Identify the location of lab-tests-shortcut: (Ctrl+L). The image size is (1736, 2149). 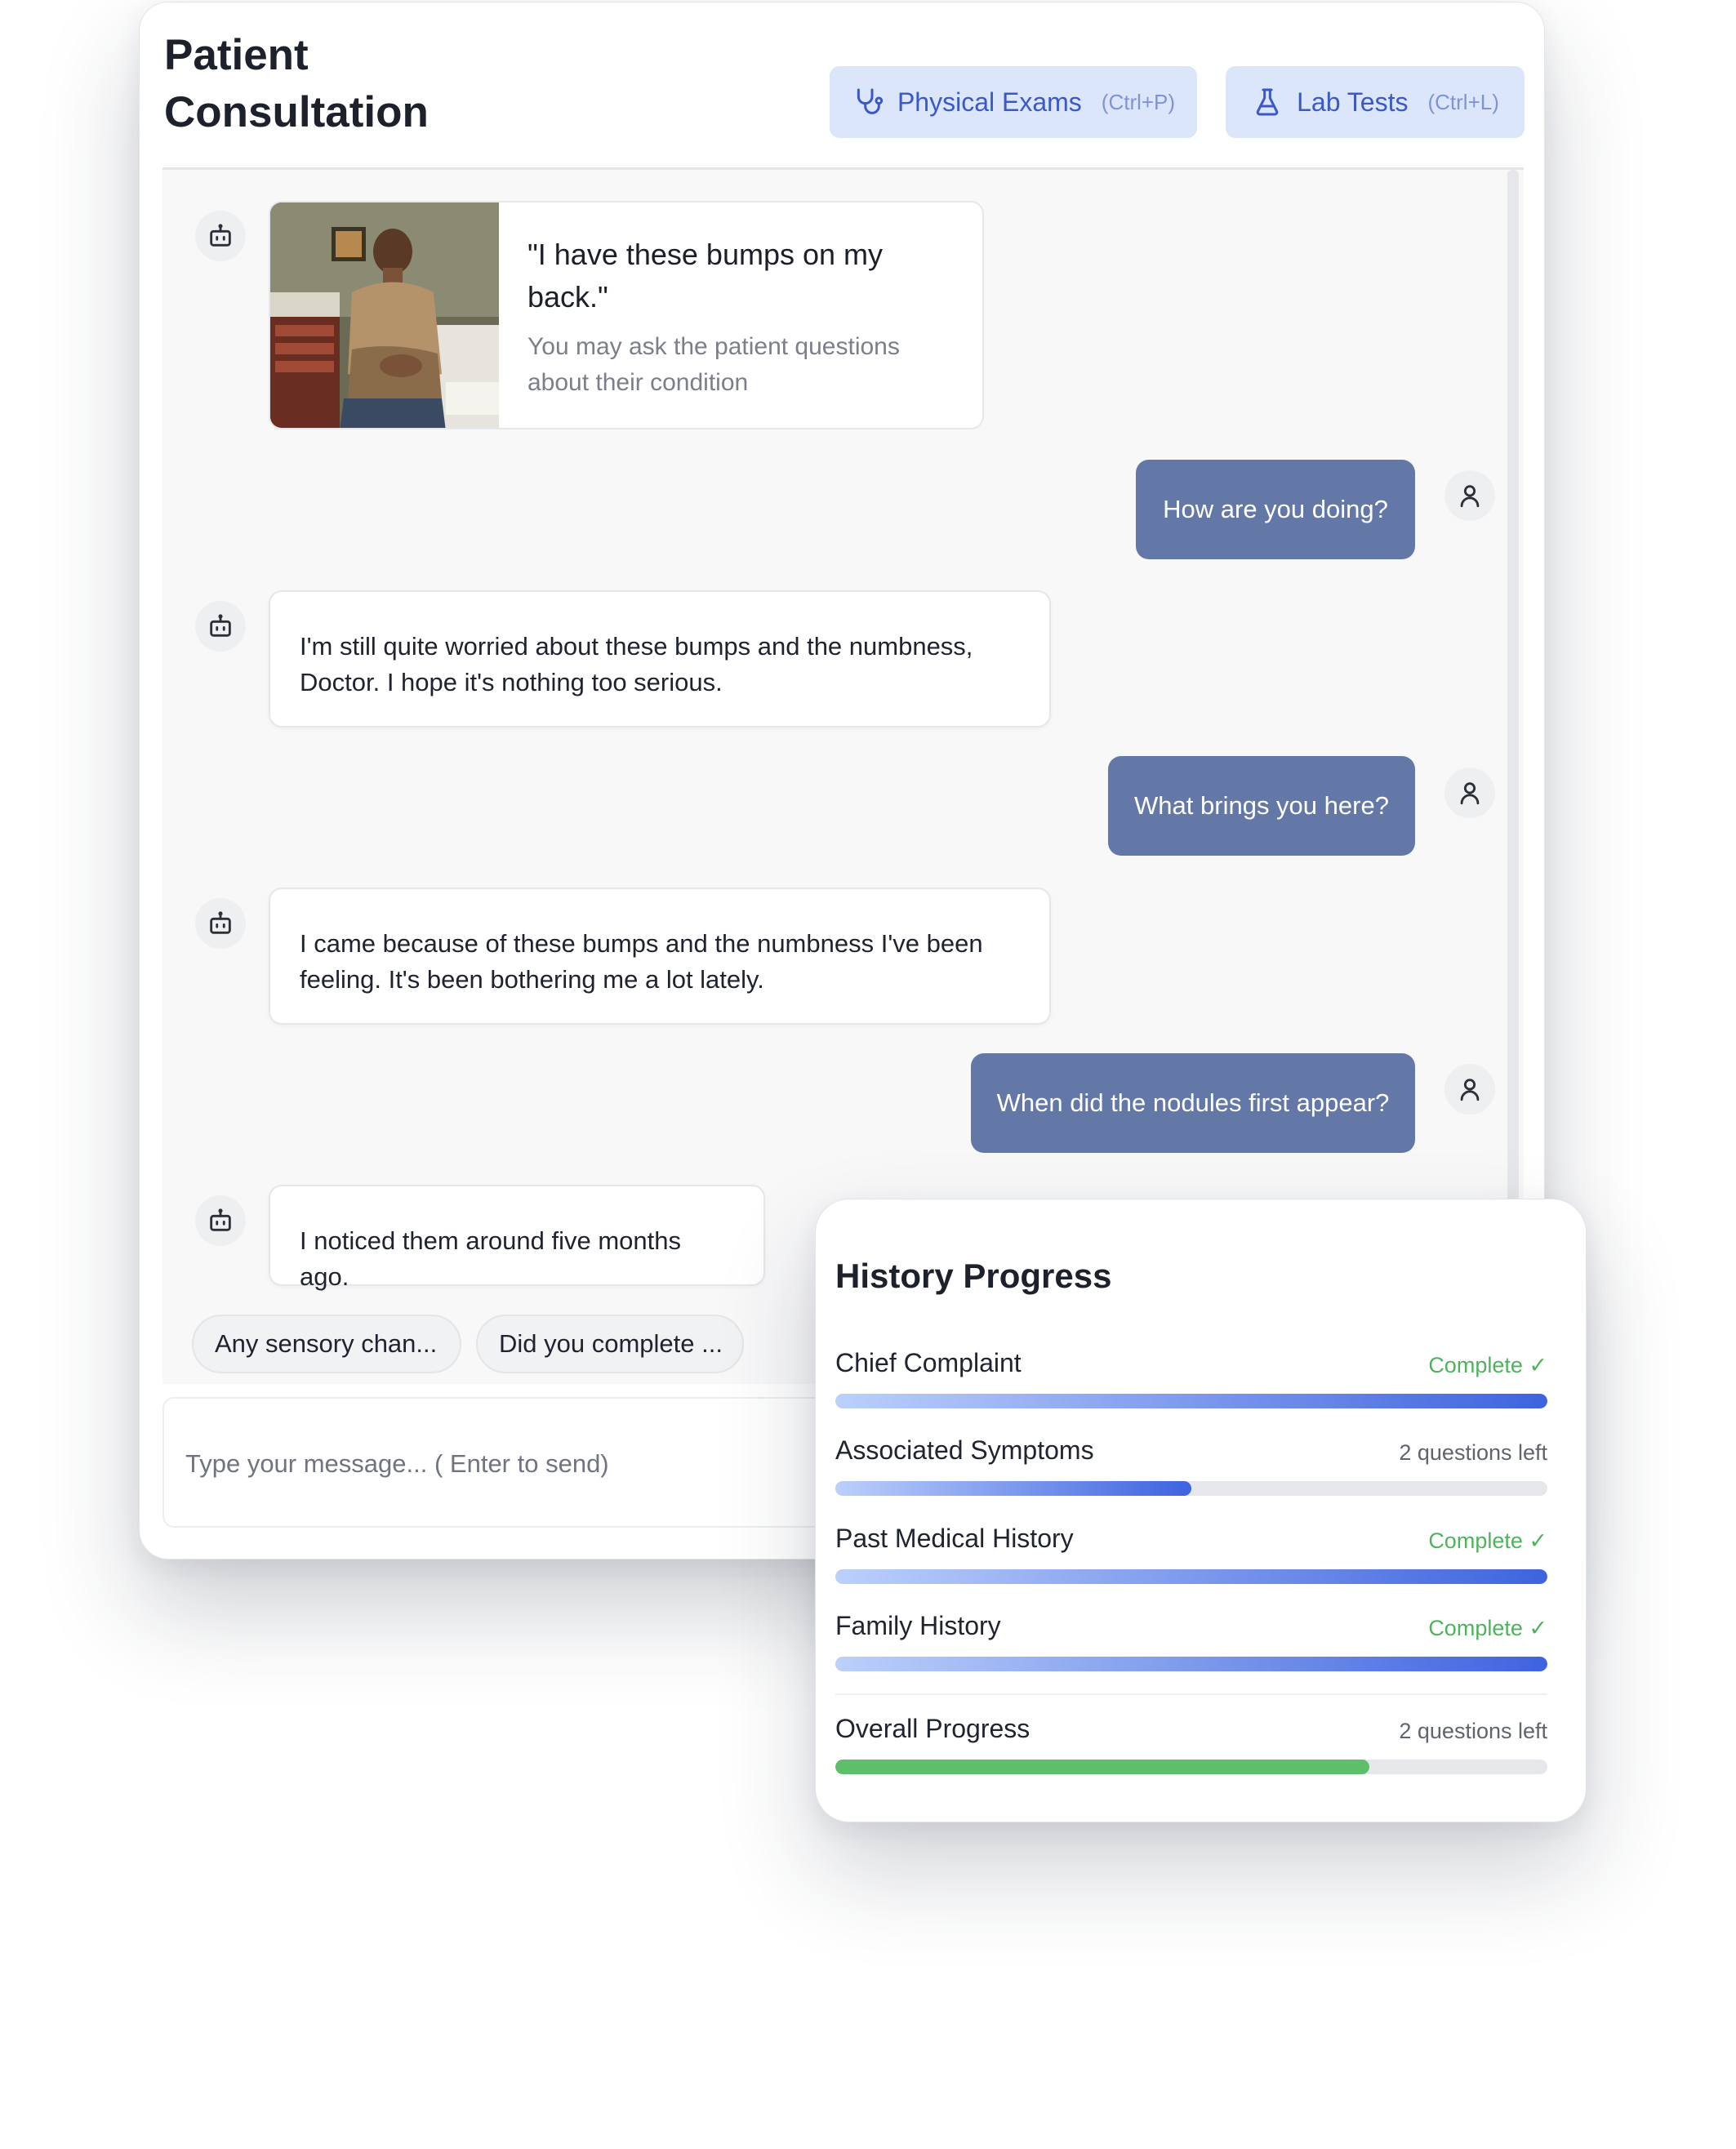
(1463, 102).